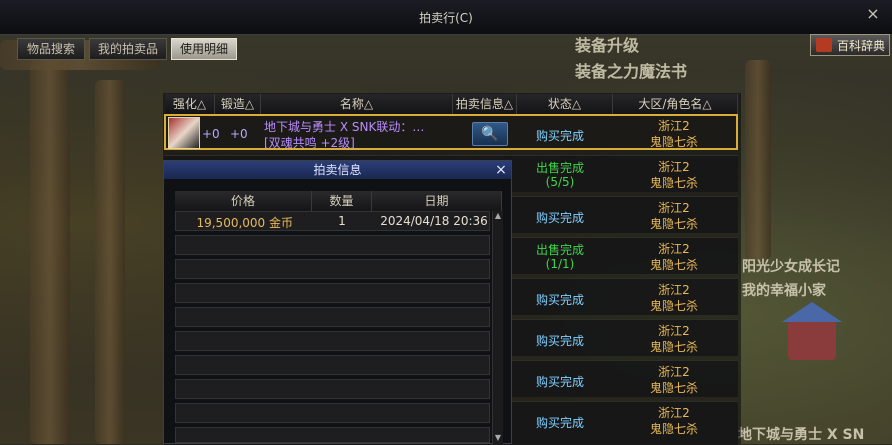  Describe the element at coordinates (238, 104) in the screenshot. I see `col-forge: 锻造△` at that location.